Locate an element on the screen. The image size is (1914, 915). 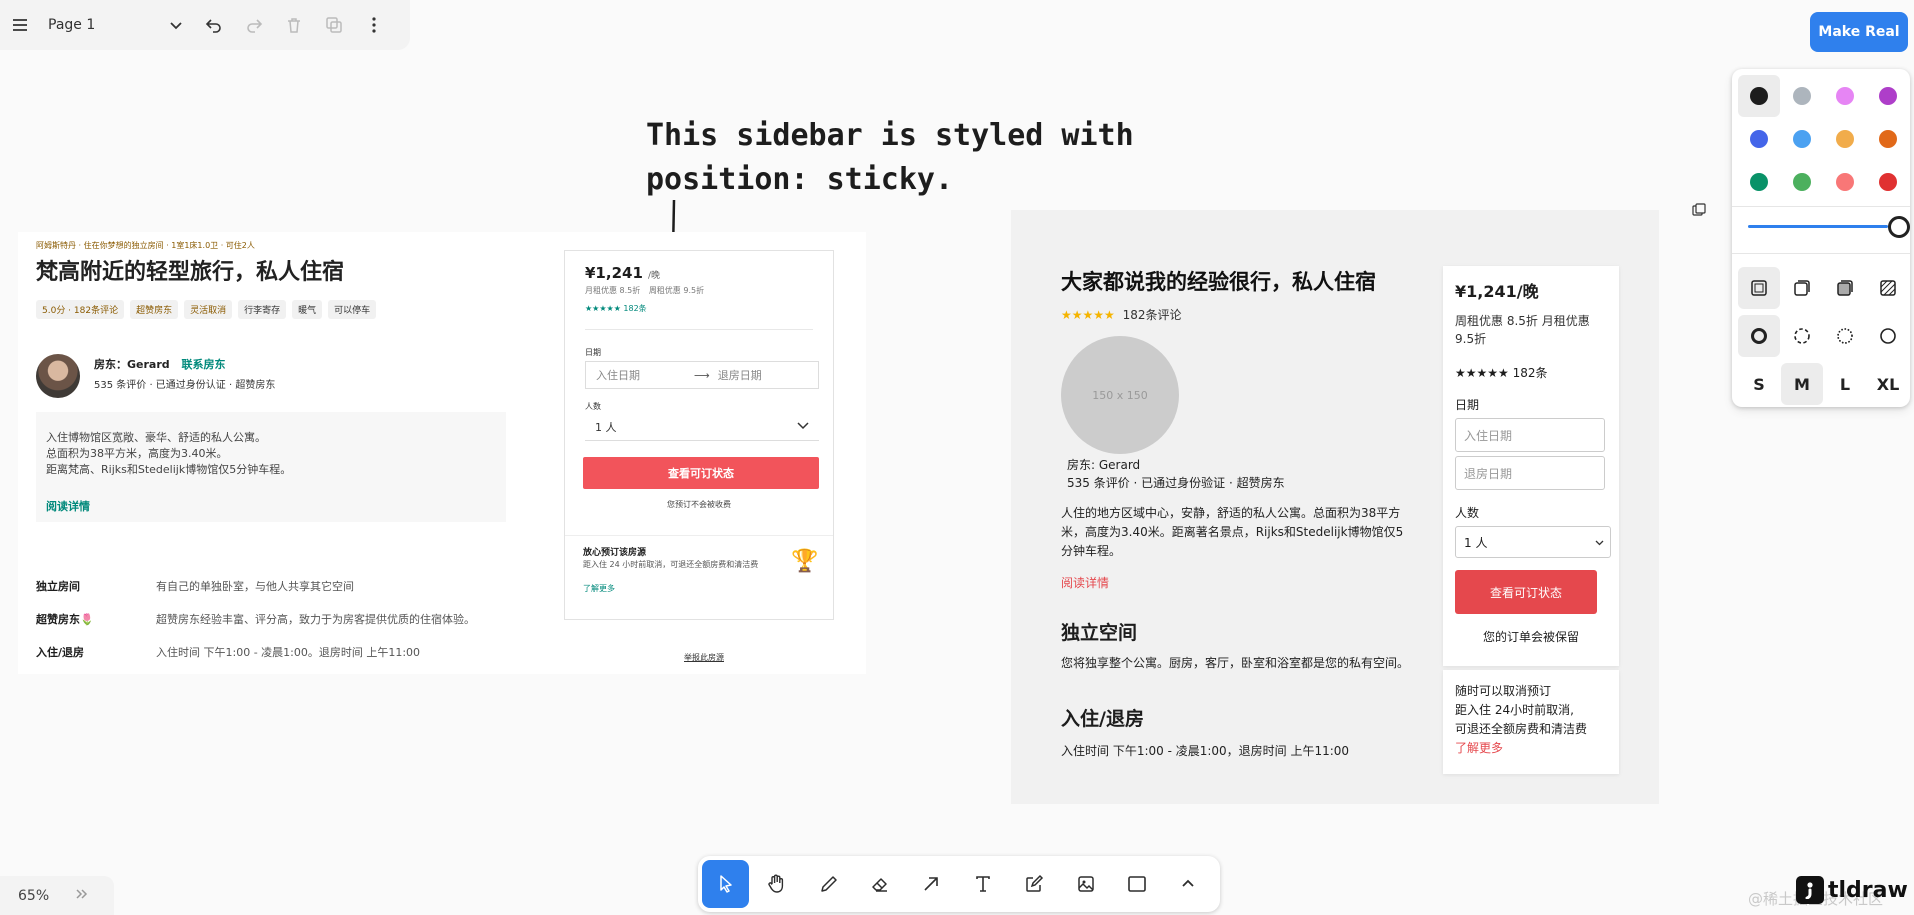
section-heading-checkin: 入住/退房 is located at coordinates (1102, 719).